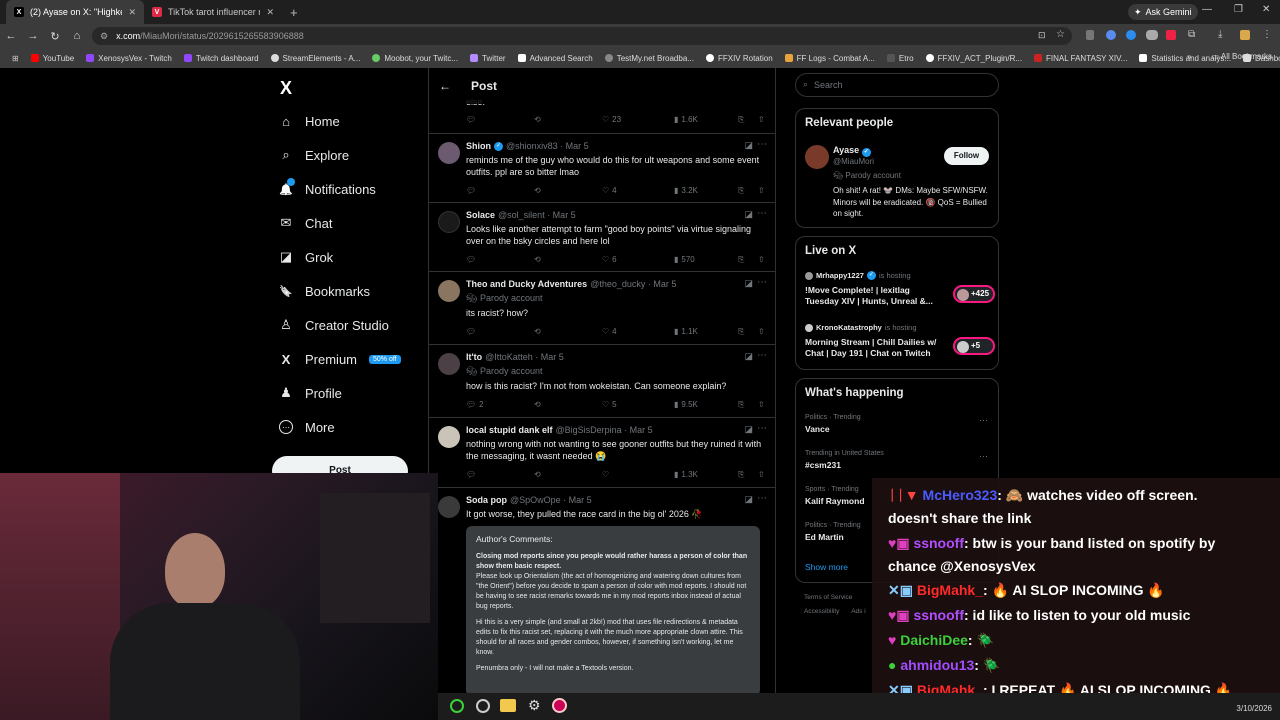 The height and width of the screenshot is (720, 1280). I want to click on author-name: Shion, so click(478, 146).